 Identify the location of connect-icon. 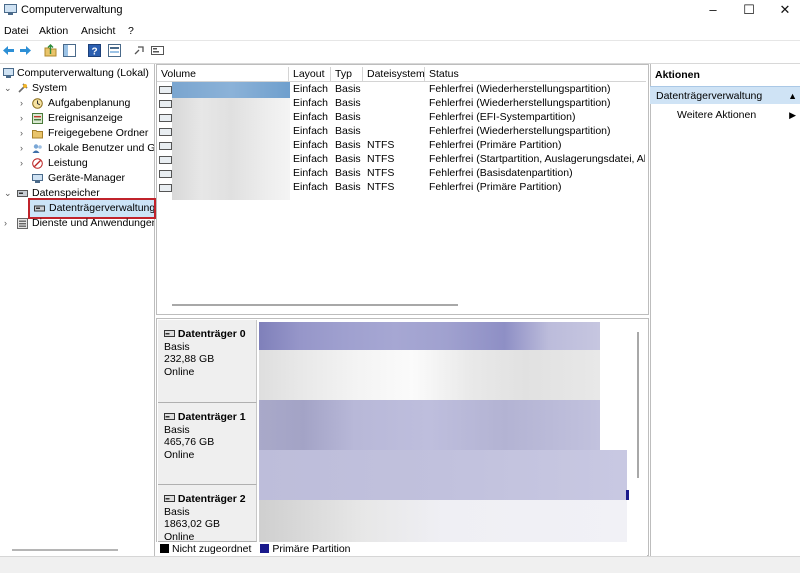
(139, 50).